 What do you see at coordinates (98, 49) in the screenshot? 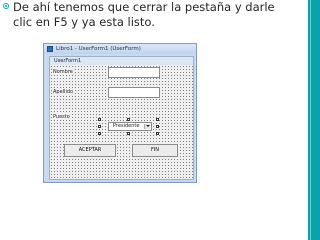
I see `window-title: Libro1 - UserForm1 (UserForm)` at bounding box center [98, 49].